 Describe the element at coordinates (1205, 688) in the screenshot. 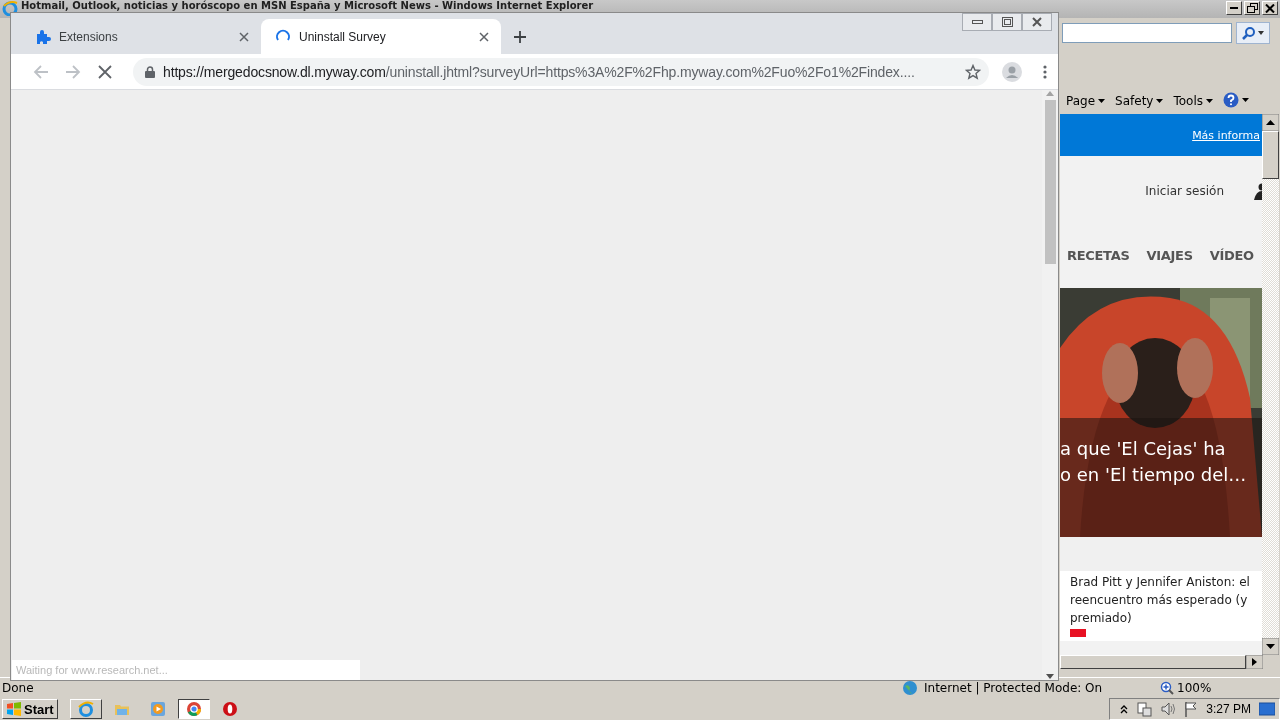

I see `zoom-control: 100%` at that location.